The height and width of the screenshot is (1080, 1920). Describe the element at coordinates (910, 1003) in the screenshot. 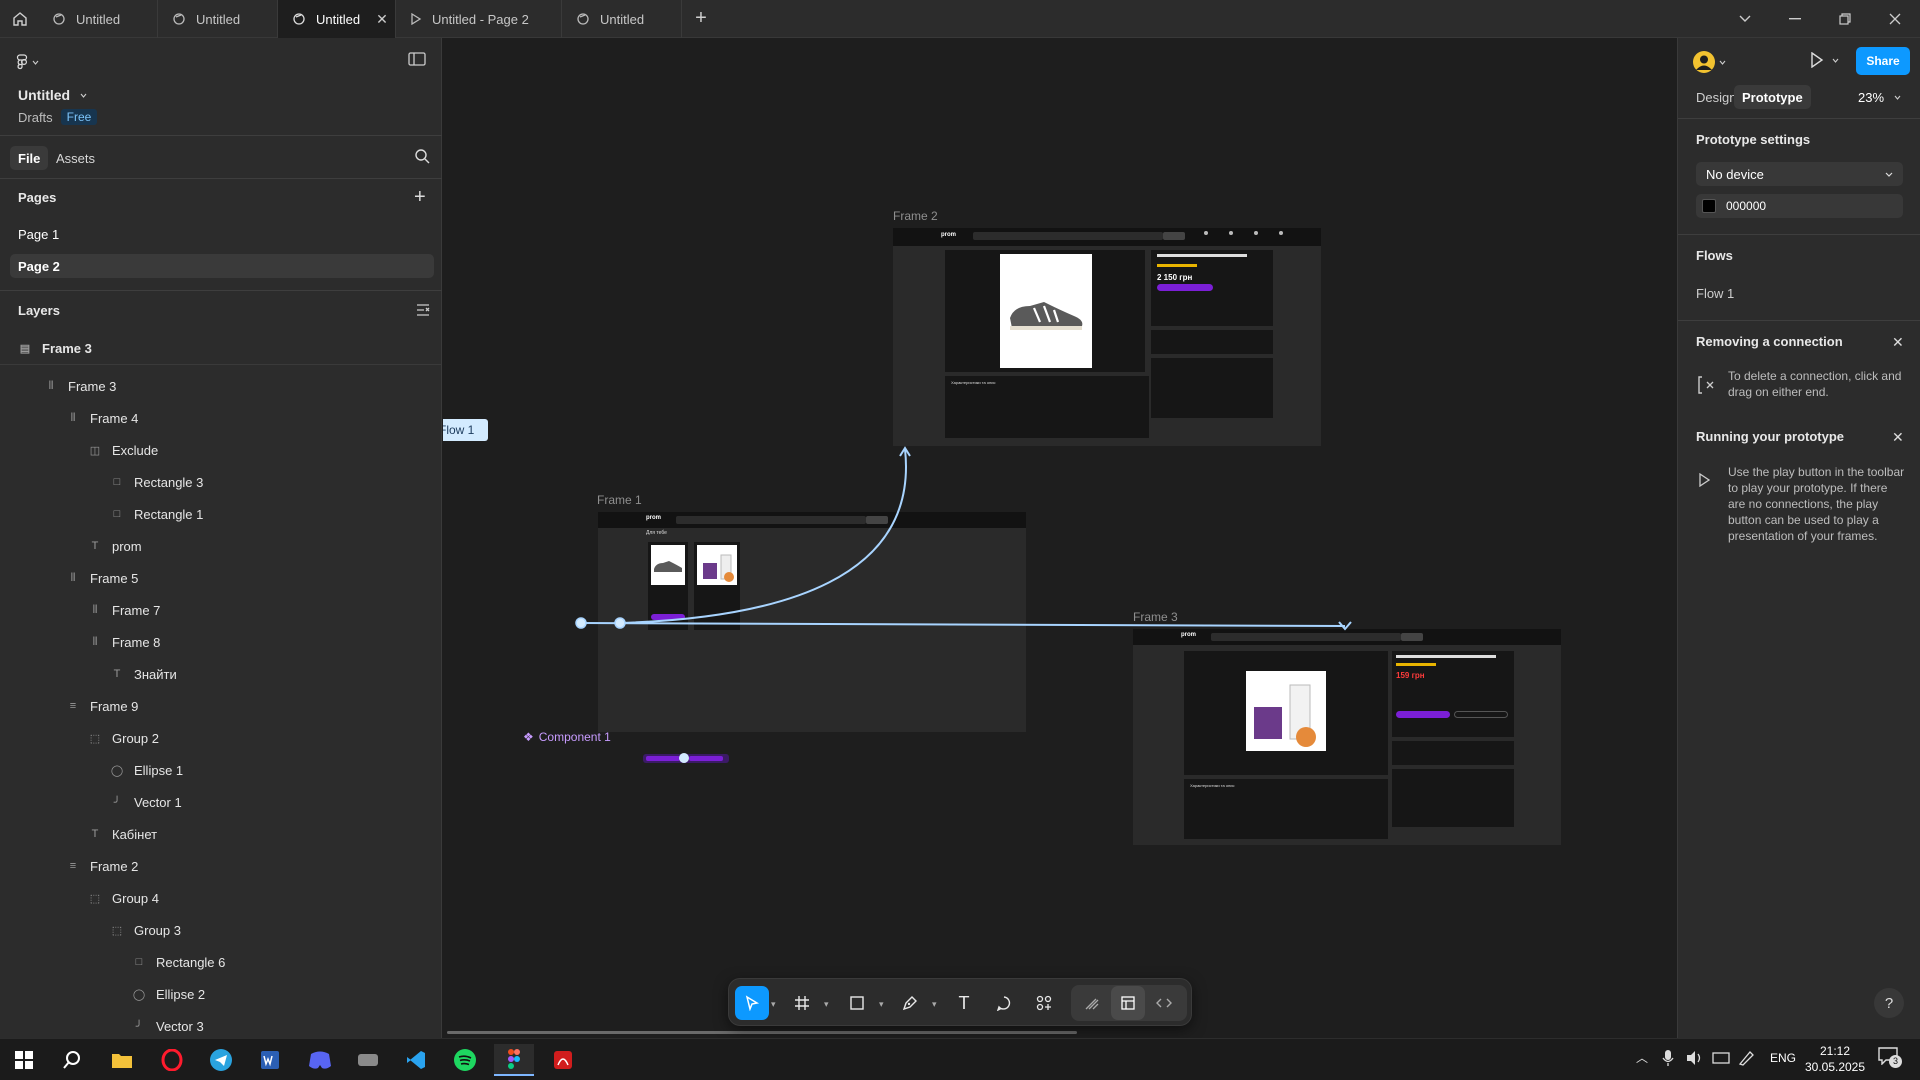

I see `pen-tool-icon` at that location.